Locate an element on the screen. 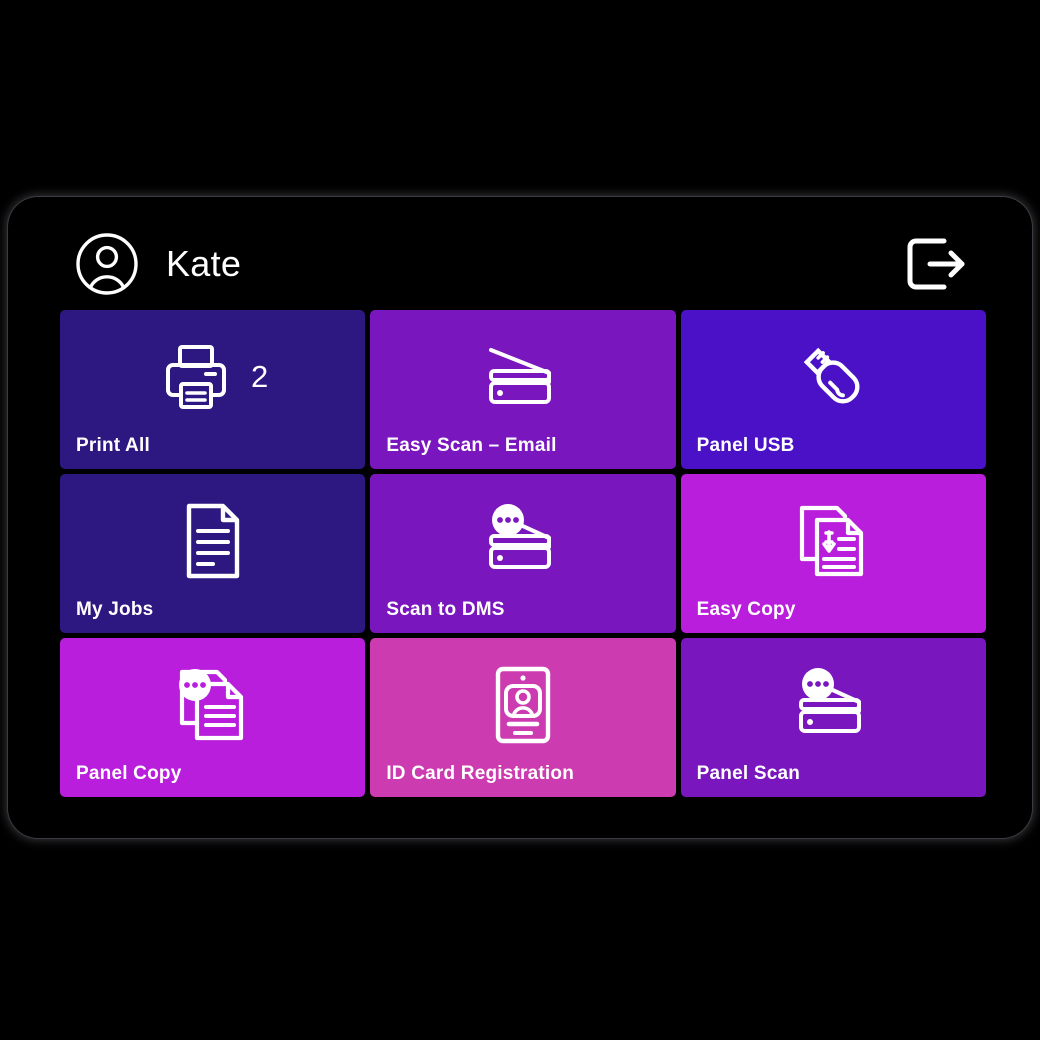 The image size is (1040, 1040). tile-label: Print All is located at coordinates (113, 445).